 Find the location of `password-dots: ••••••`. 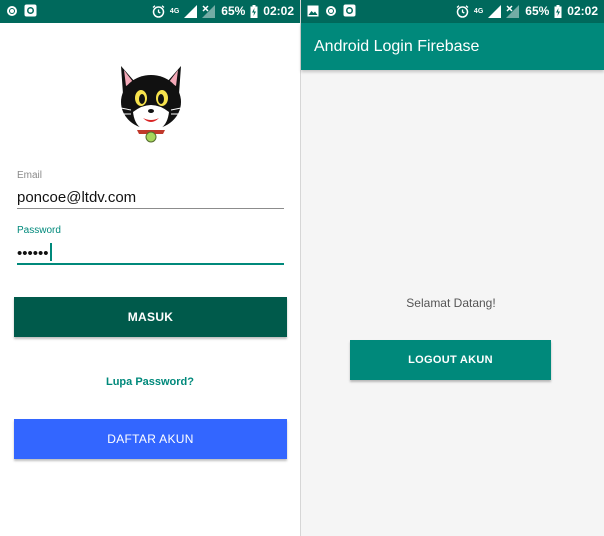

password-dots: •••••• is located at coordinates (33, 253).